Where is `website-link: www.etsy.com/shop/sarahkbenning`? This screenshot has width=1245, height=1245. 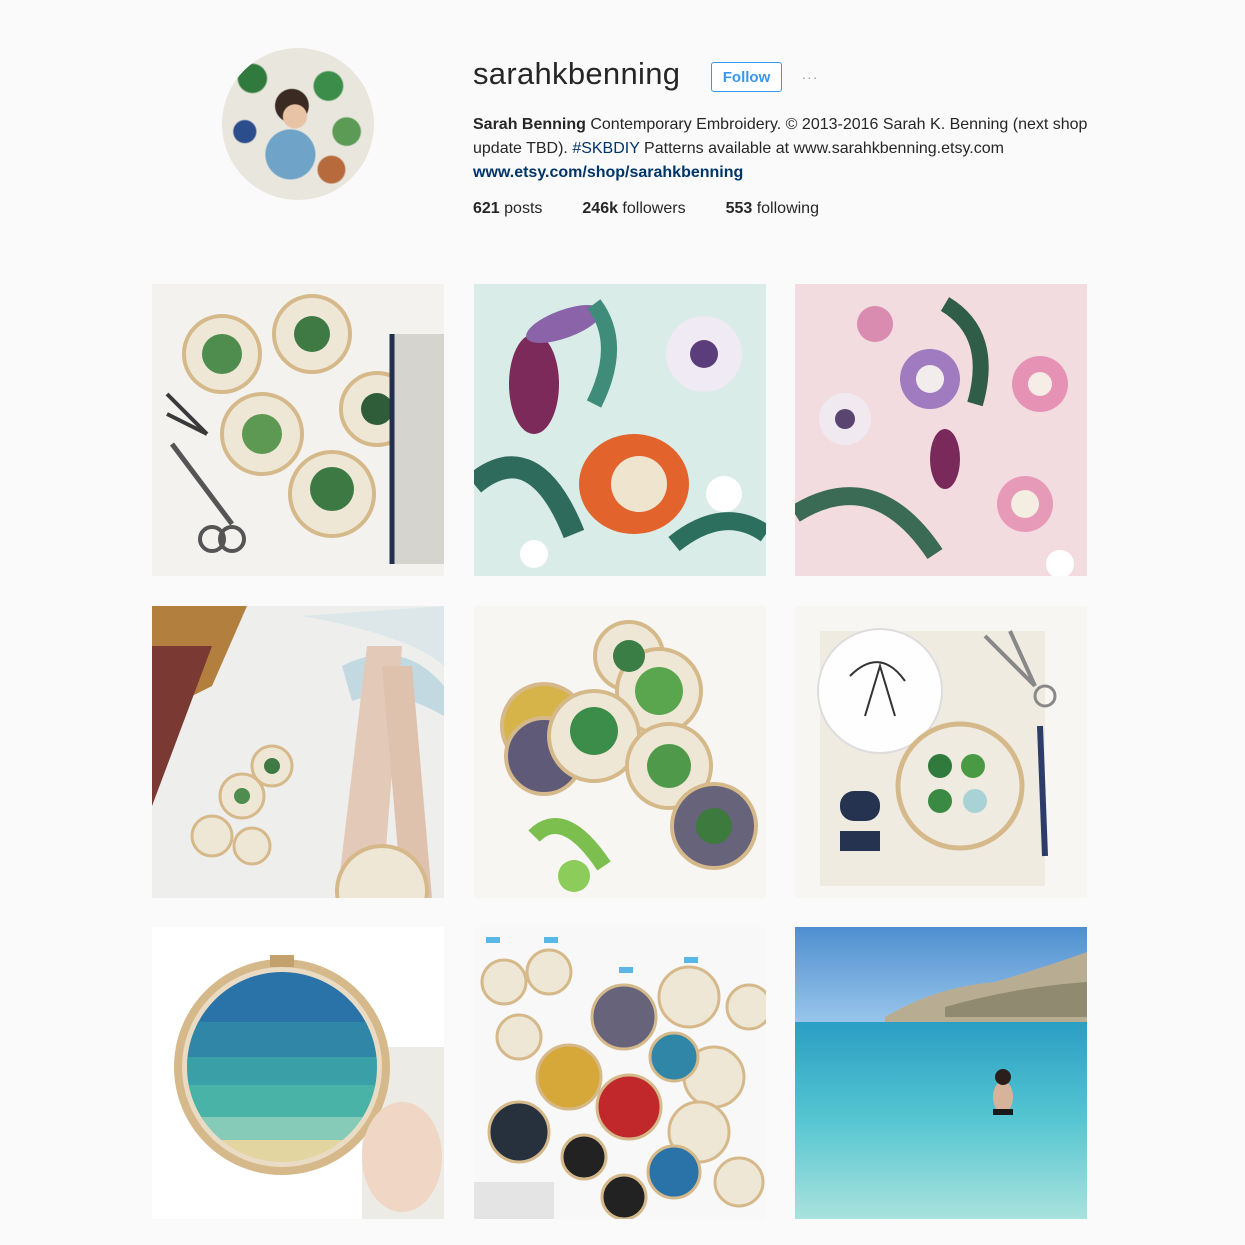
website-link: www.etsy.com/shop/sarahkbenning is located at coordinates (783, 173).